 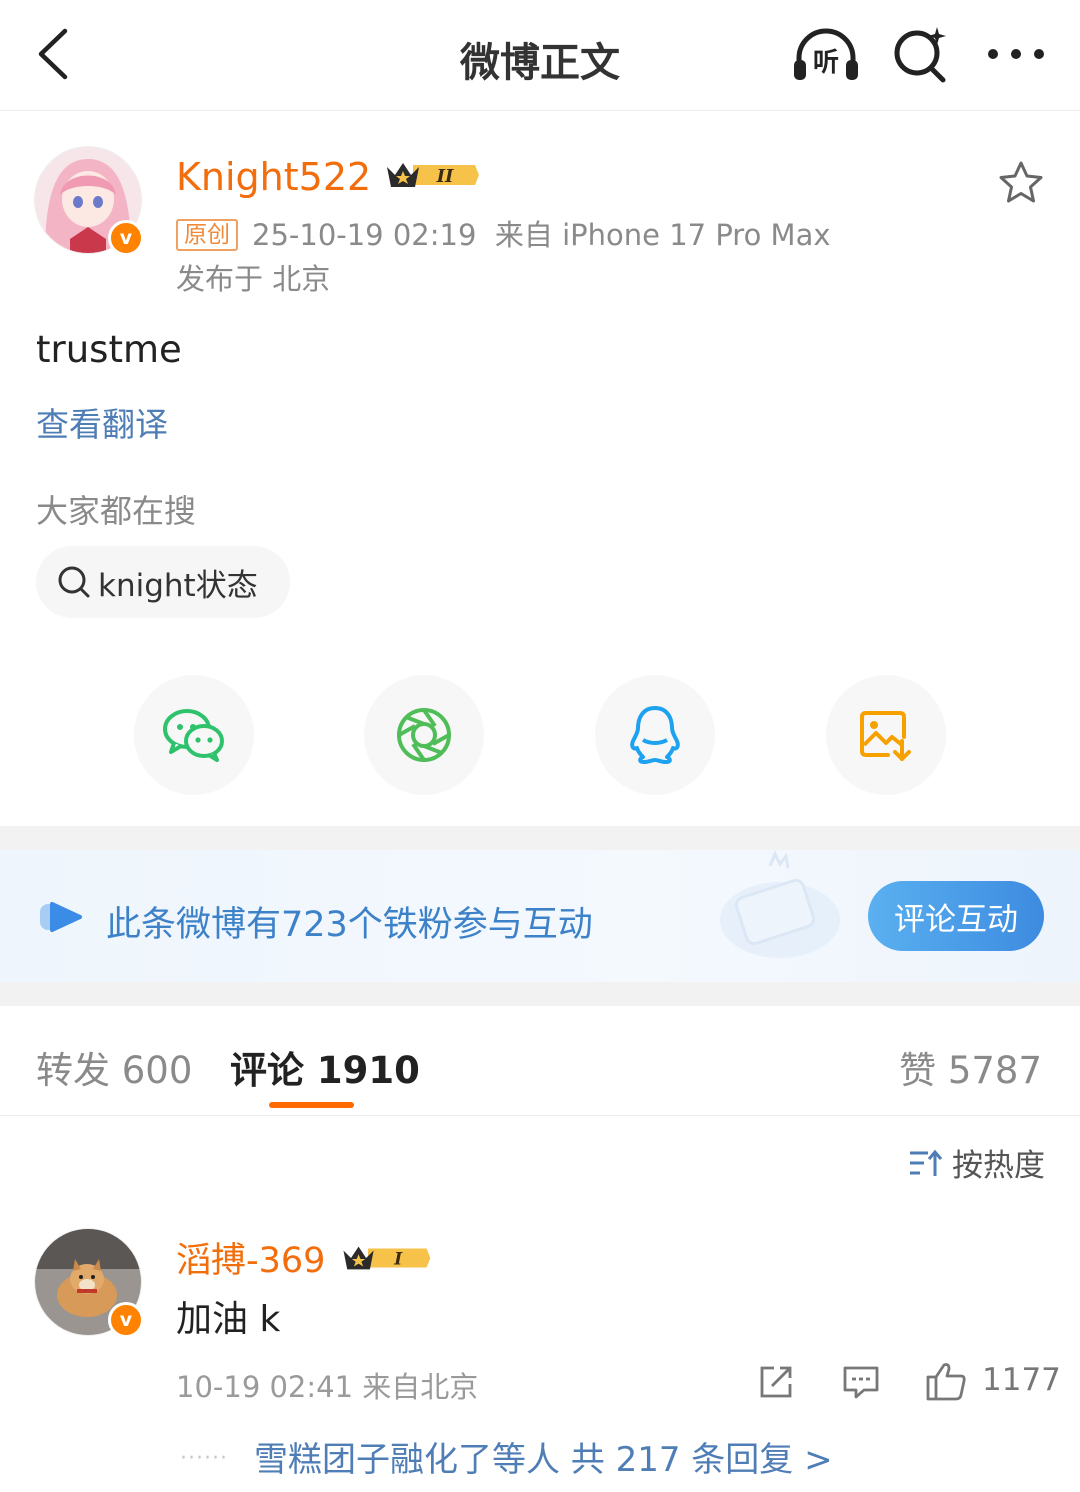 I want to click on commenter-name-text: 滔搏-369, so click(x=251, y=1261).